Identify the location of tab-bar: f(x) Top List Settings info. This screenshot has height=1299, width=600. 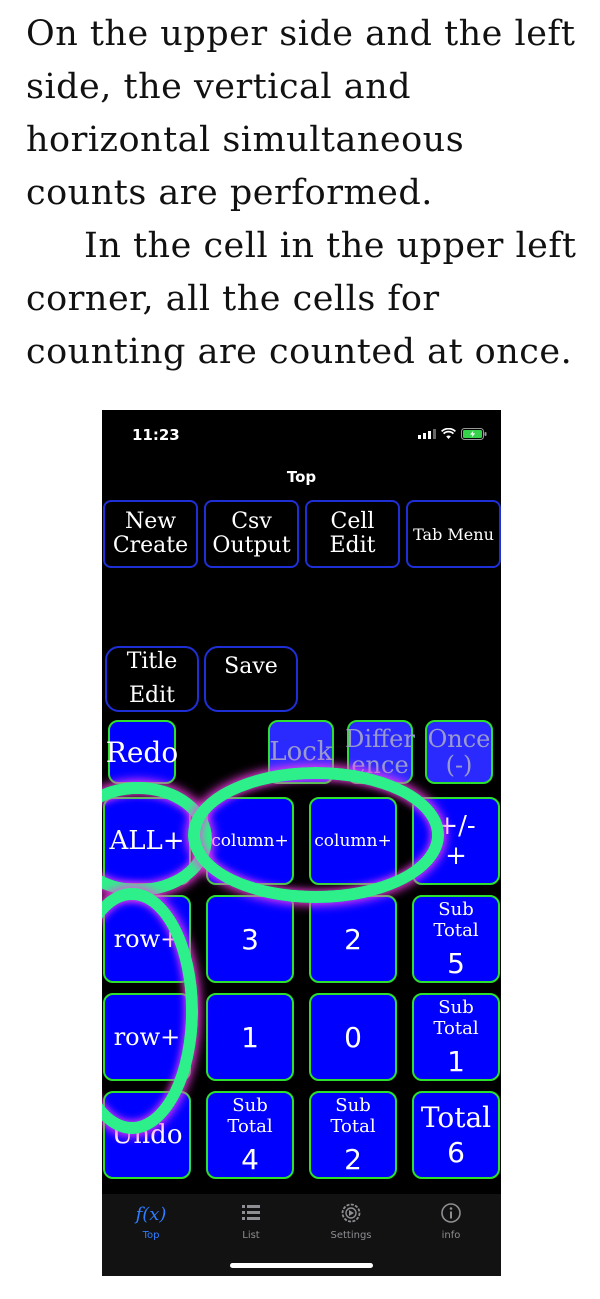
(301, 1235).